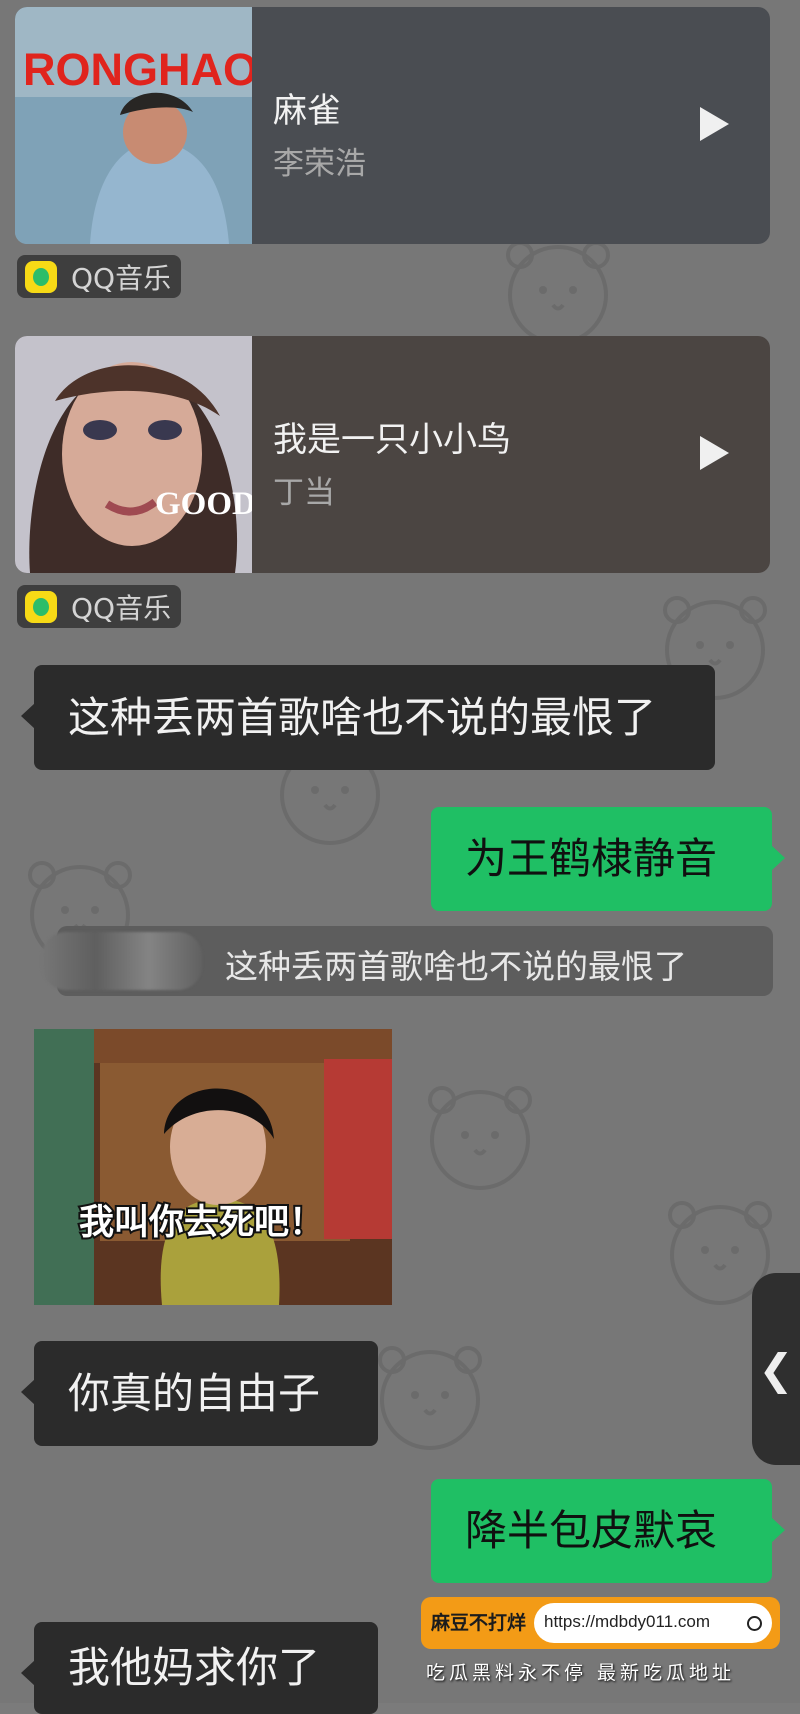  What do you see at coordinates (608, 859) in the screenshot?
I see `sent-message: 为王鹤棣静音` at bounding box center [608, 859].